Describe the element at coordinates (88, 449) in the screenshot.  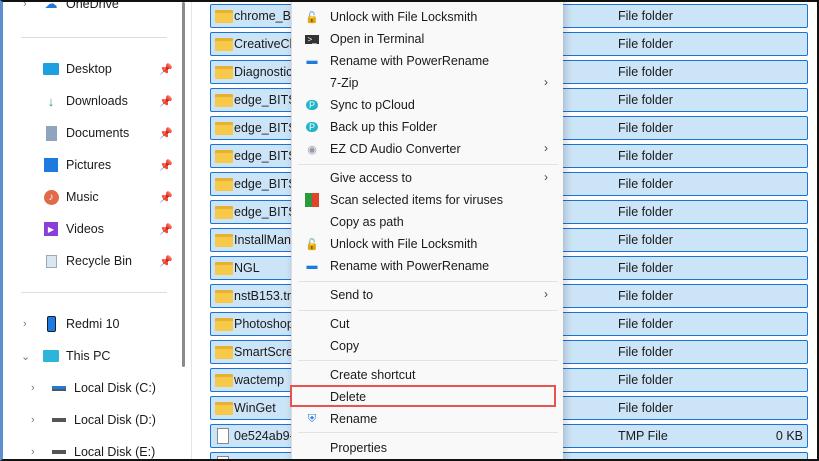
I see `sidebar-item-local-disk-e: › Local Disk (E:)` at that location.